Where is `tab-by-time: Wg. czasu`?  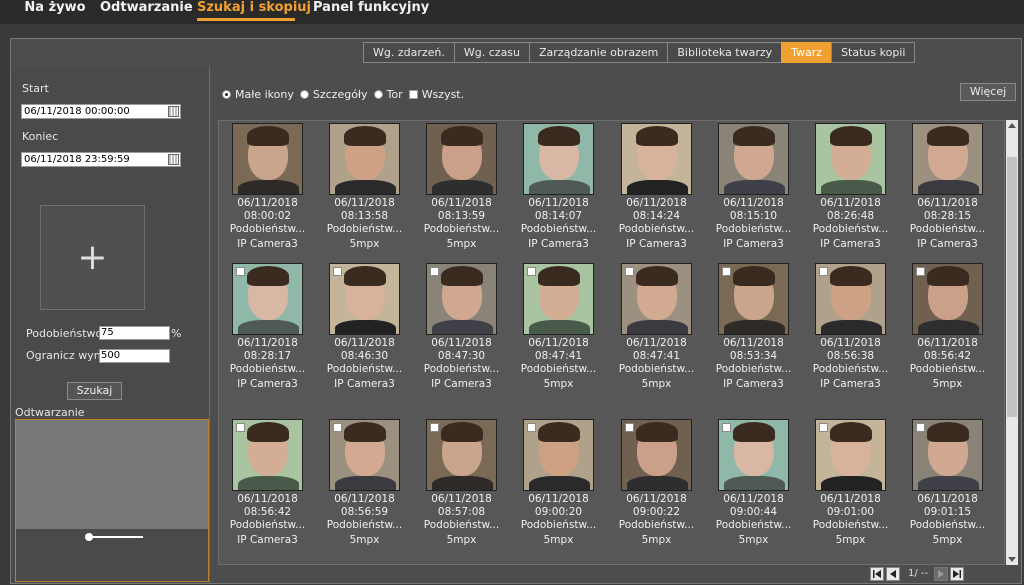
tab-by-time: Wg. czasu is located at coordinates (492, 52).